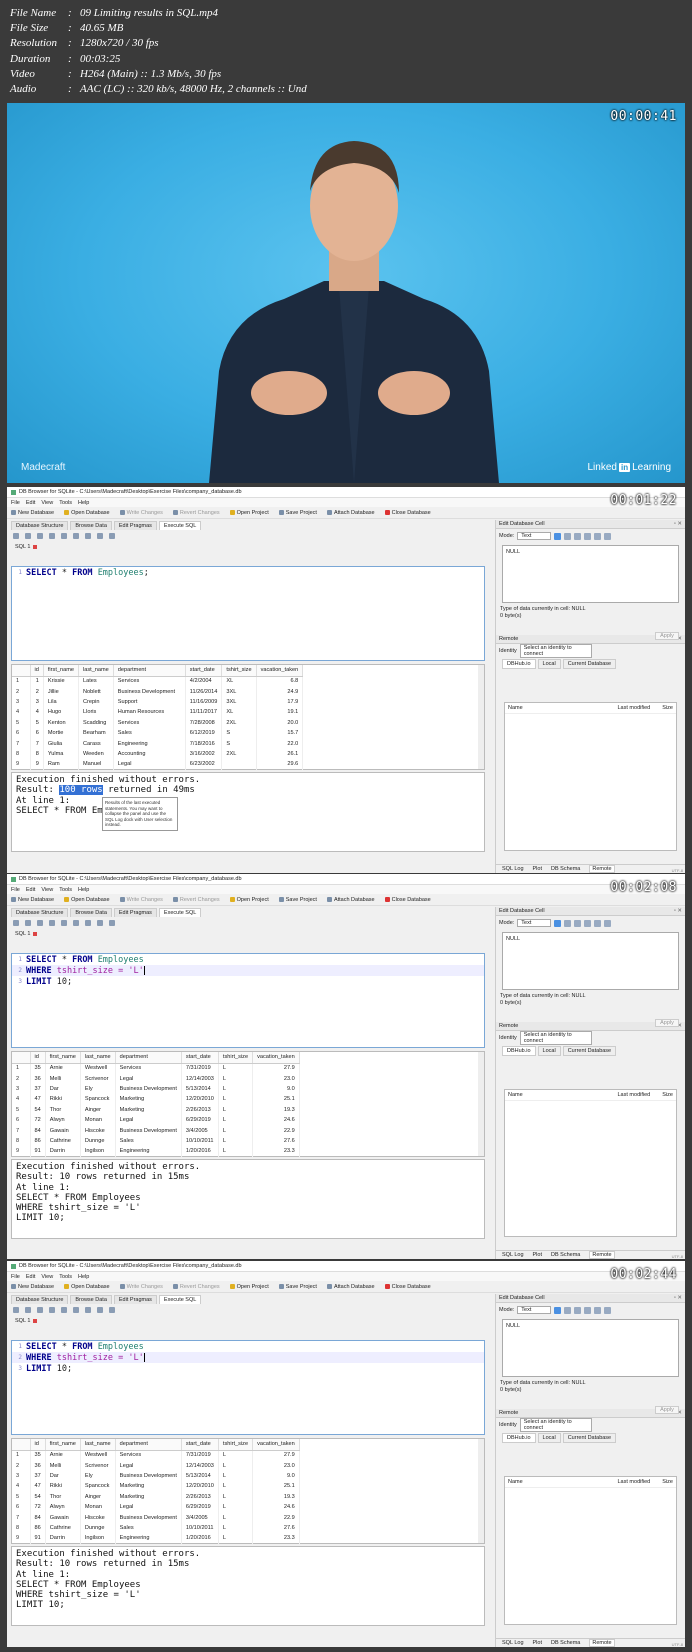  I want to click on table-cell: Krissie, so click(61, 681).